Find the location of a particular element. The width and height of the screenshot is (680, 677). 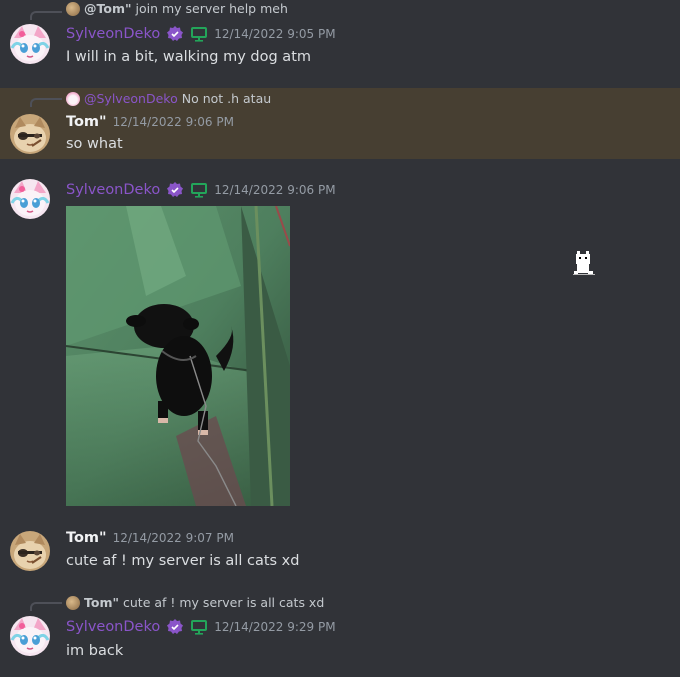

reply-text: join my server help meh is located at coordinates (211, 8).